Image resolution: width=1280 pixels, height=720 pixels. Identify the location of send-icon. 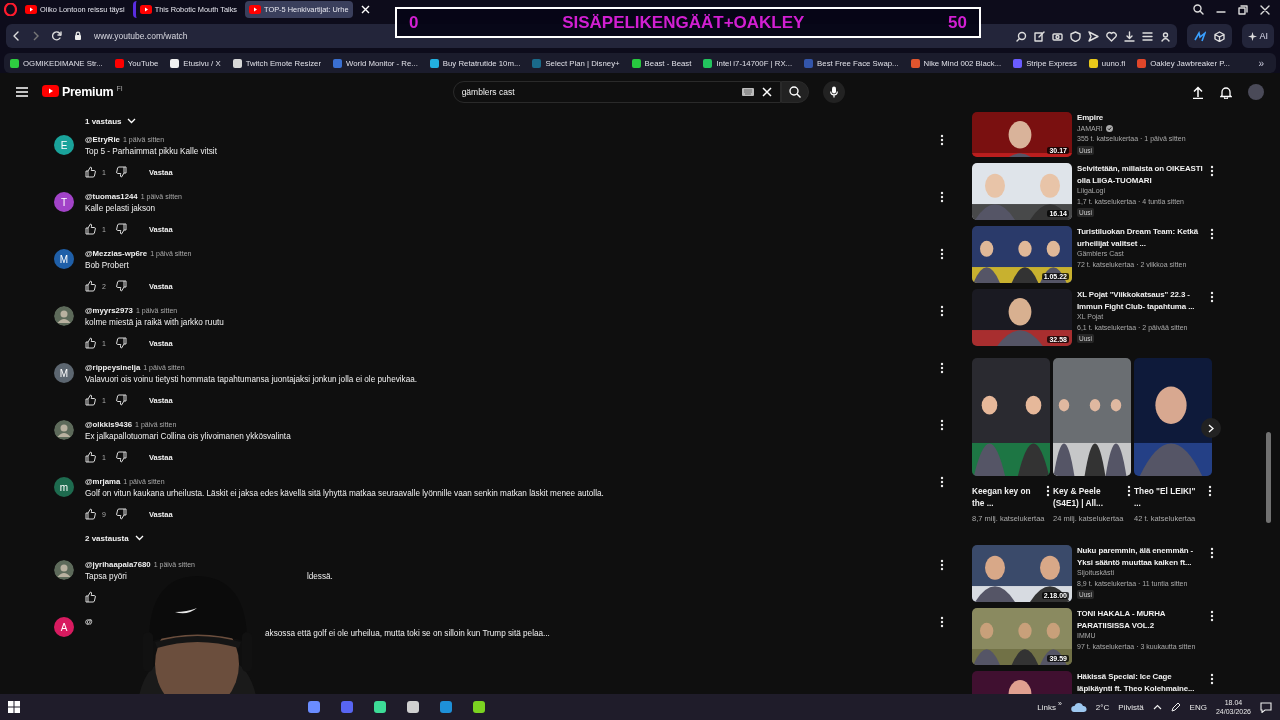
(1094, 36).